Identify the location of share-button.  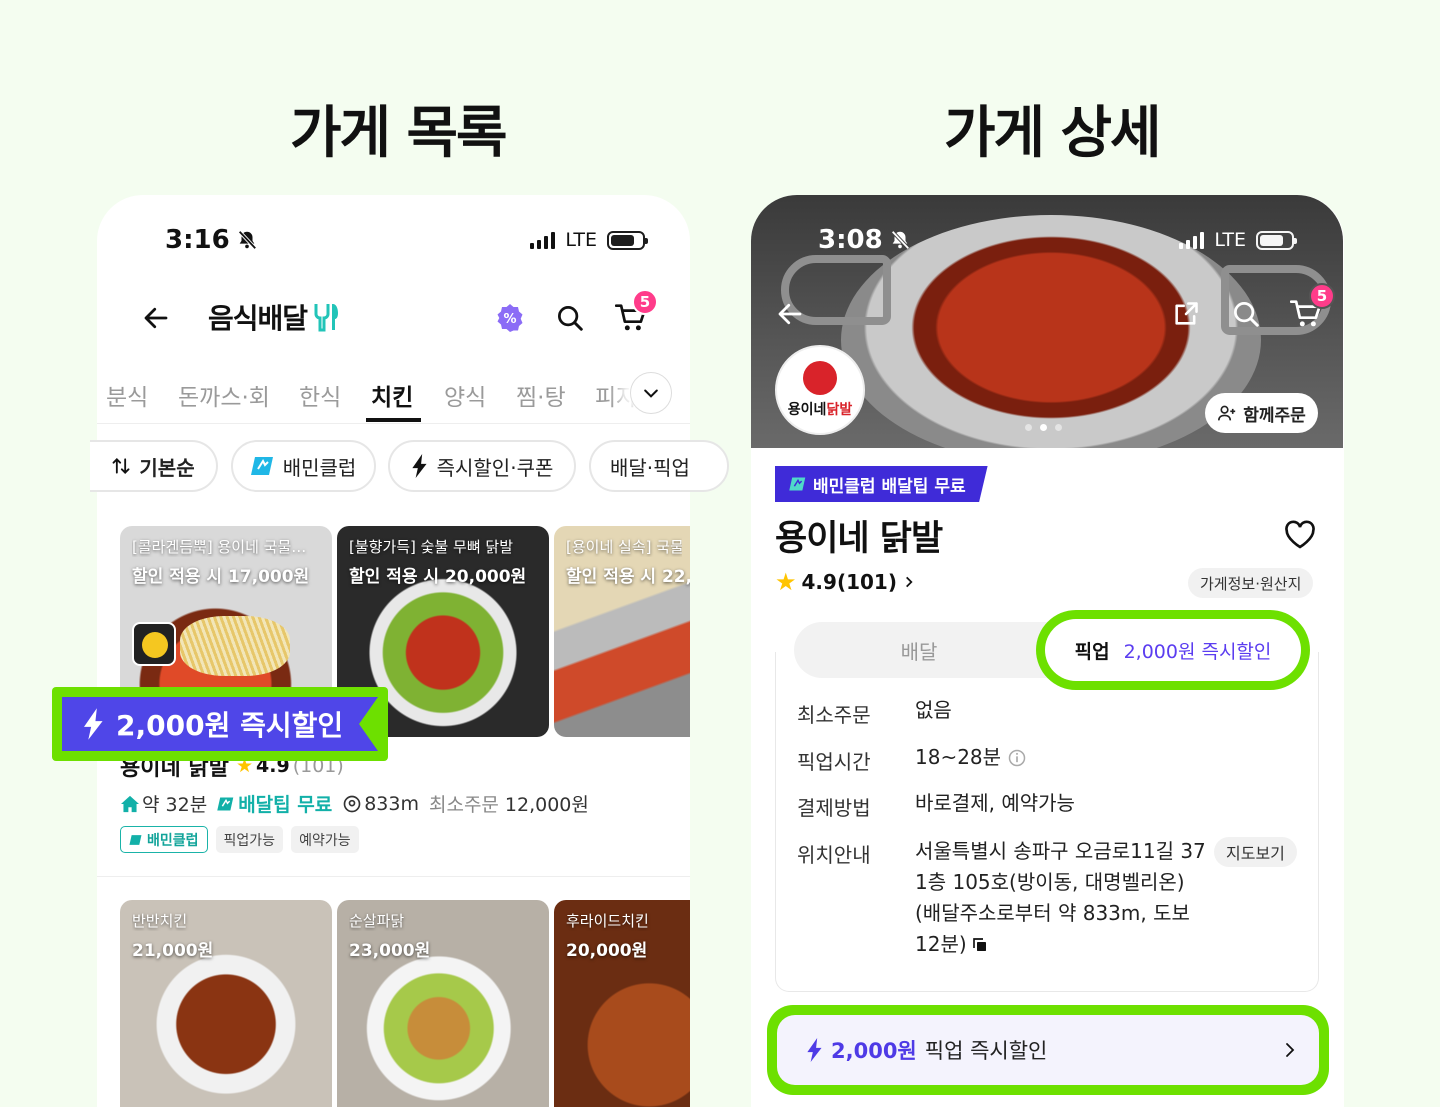
(1186, 314).